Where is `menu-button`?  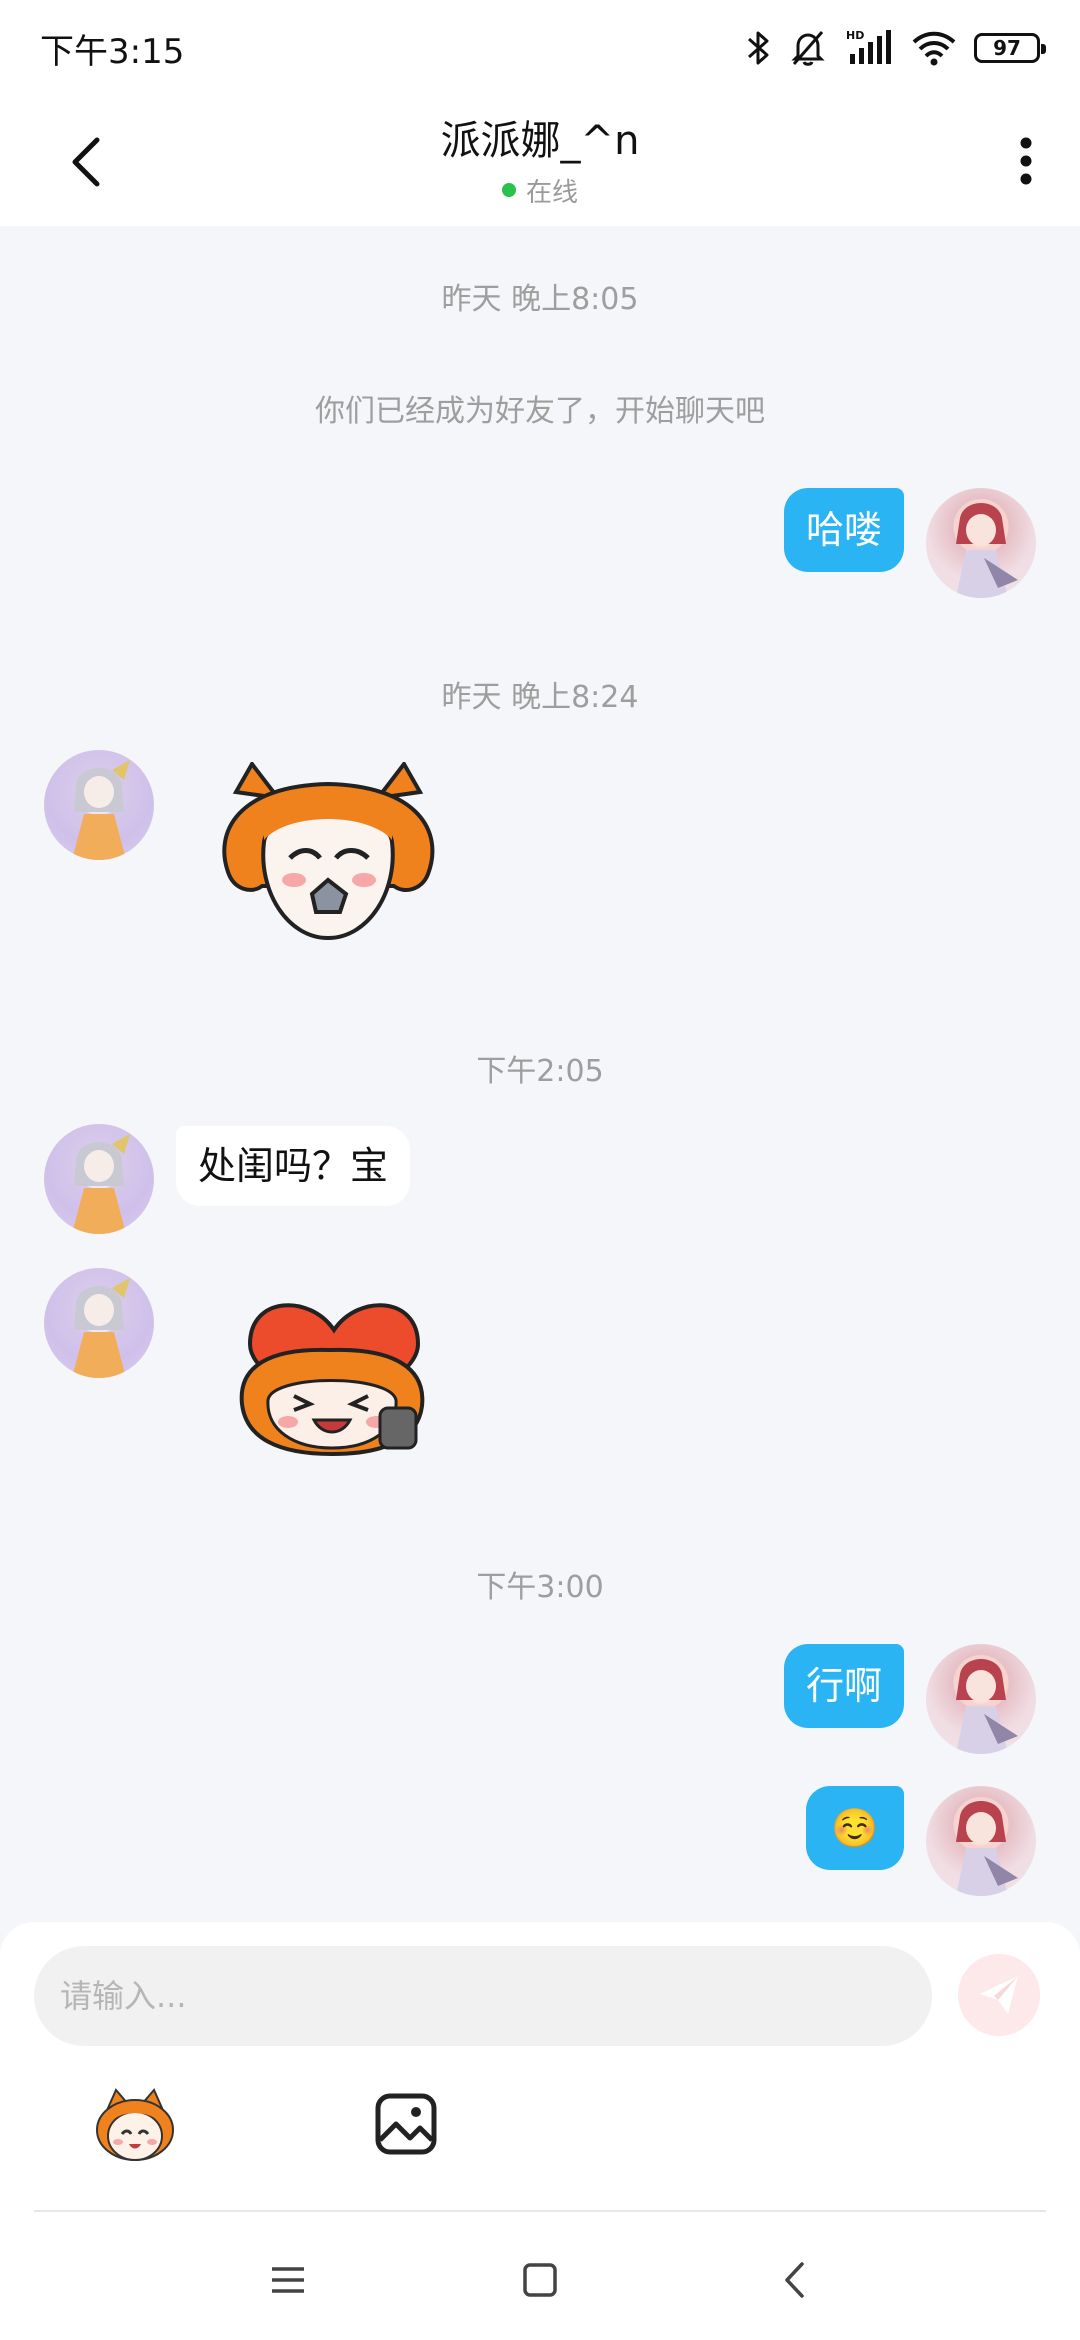 menu-button is located at coordinates (288, 2280).